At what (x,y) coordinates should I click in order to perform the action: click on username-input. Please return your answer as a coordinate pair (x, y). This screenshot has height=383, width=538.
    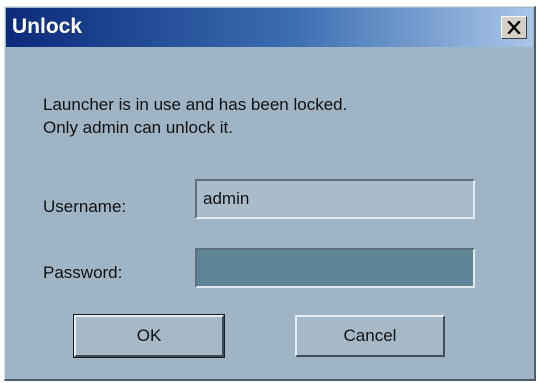
    Looking at the image, I should click on (335, 199).